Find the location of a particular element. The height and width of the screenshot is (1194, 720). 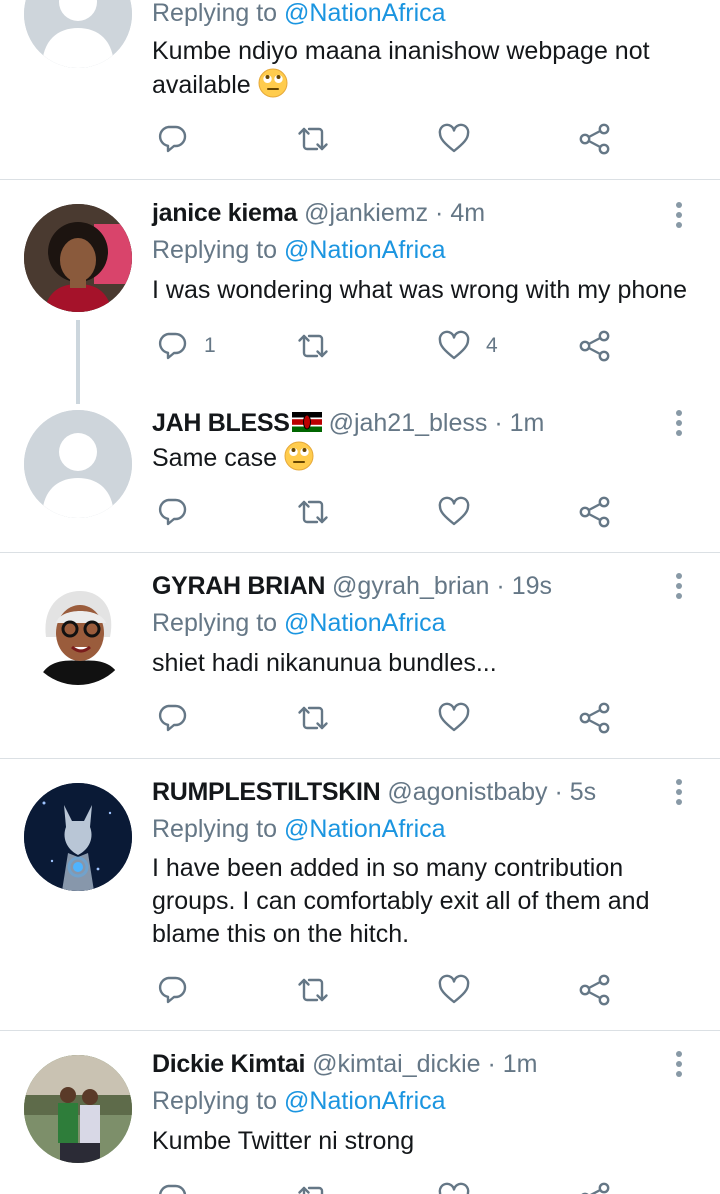

like-button: 4 is located at coordinates (467, 346).